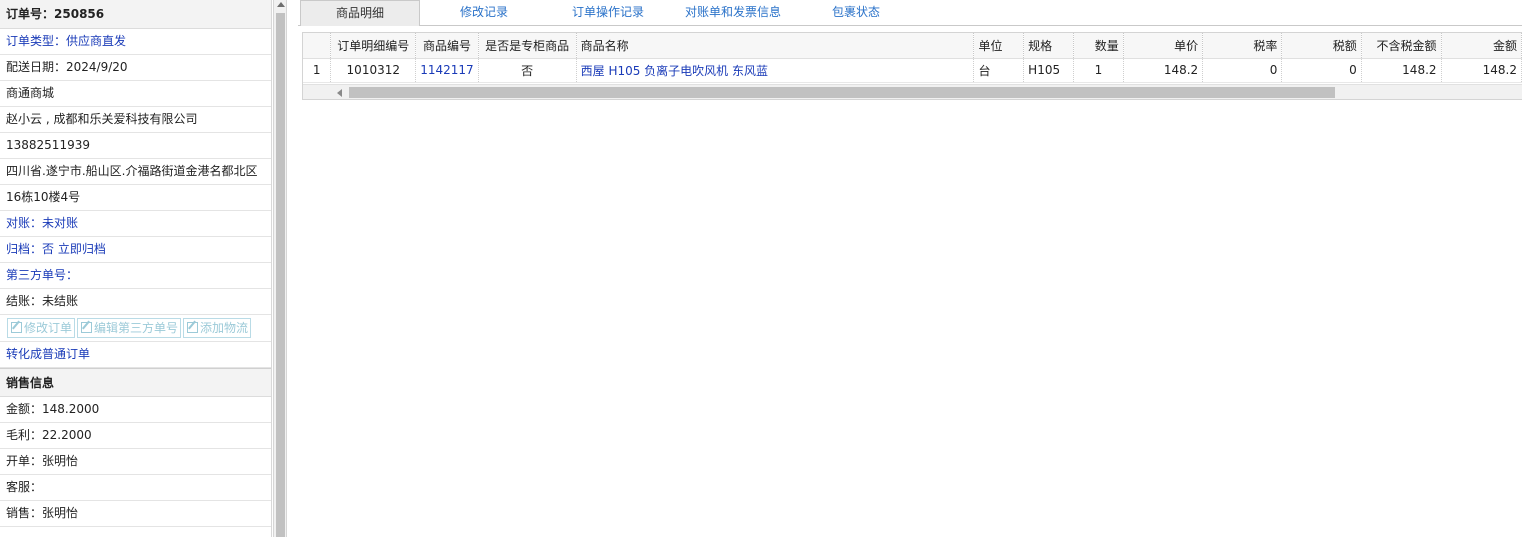  Describe the element at coordinates (1481, 46) in the screenshot. I see `col-header-amount: 金额` at that location.